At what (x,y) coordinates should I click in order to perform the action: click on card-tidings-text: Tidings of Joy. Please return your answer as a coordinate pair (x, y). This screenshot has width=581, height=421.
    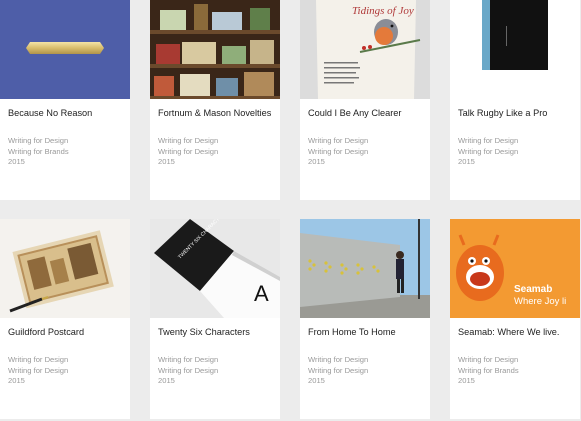
    Looking at the image, I should click on (383, 11).